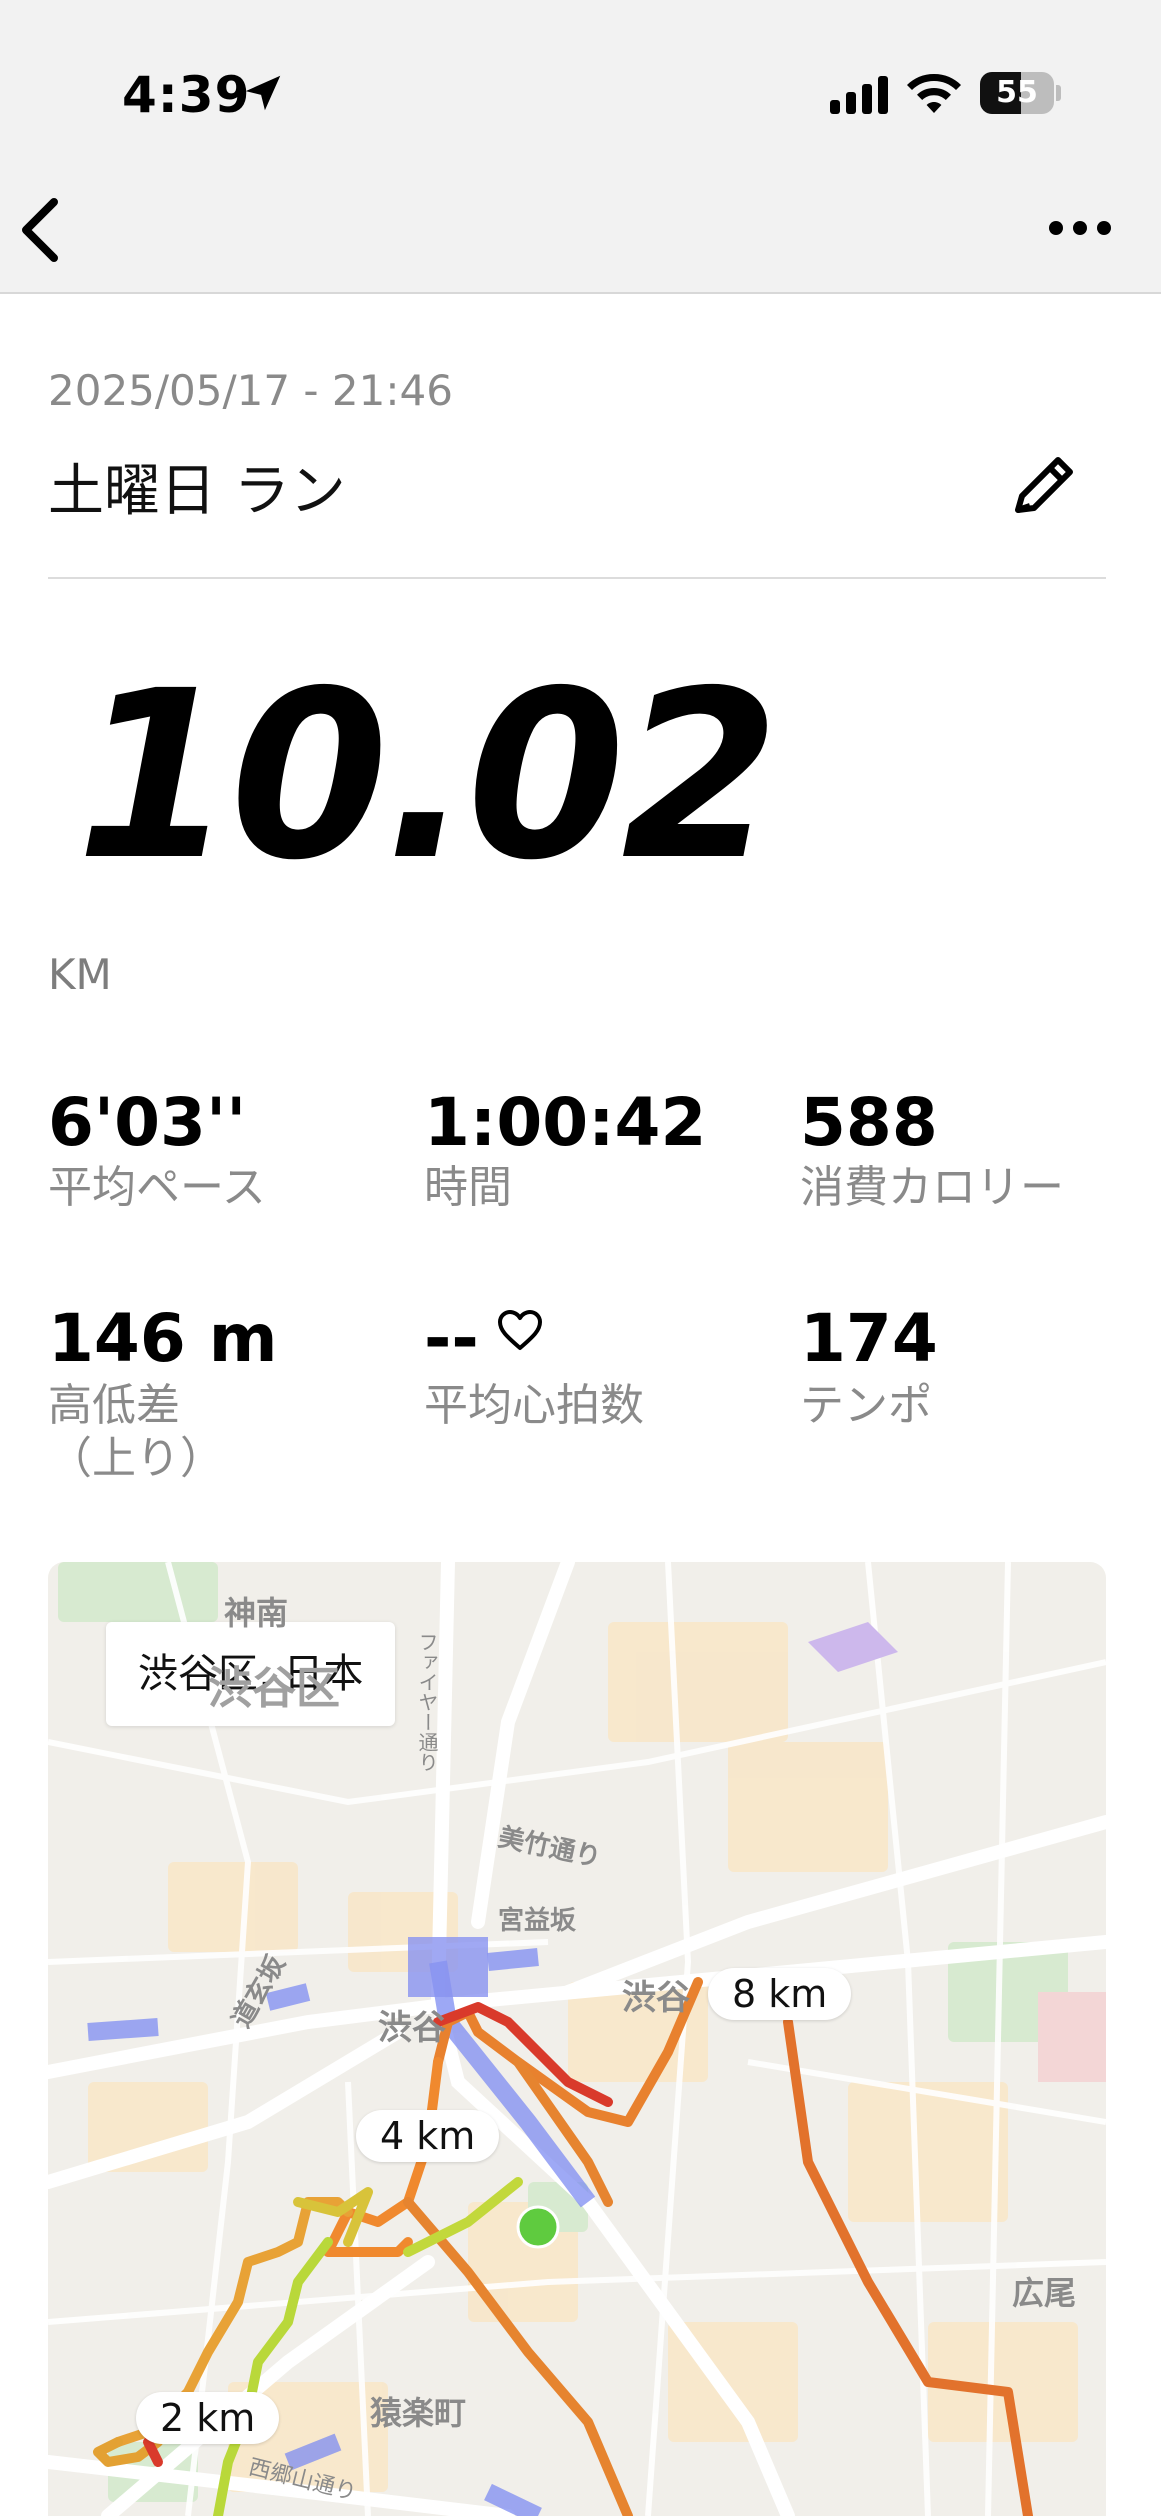 The width and height of the screenshot is (1161, 2516). Describe the element at coordinates (1044, 486) in the screenshot. I see `pencil-icon` at that location.